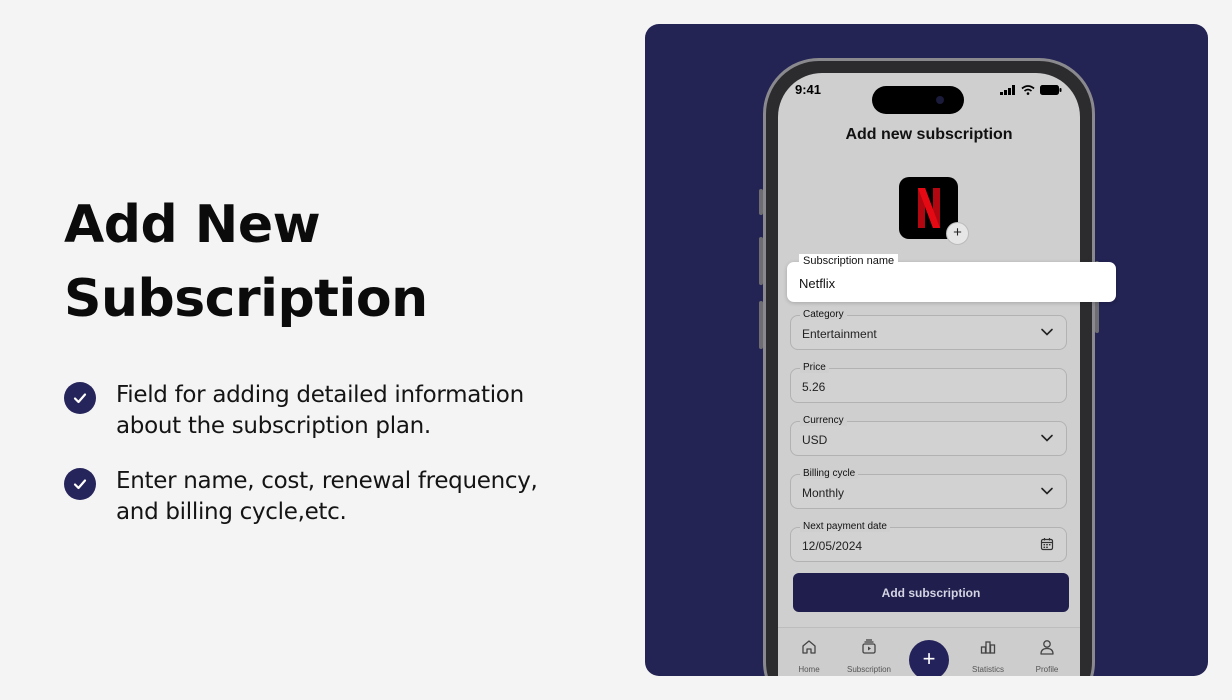 This screenshot has height=700, width=1232. I want to click on field-value: USD, so click(815, 440).